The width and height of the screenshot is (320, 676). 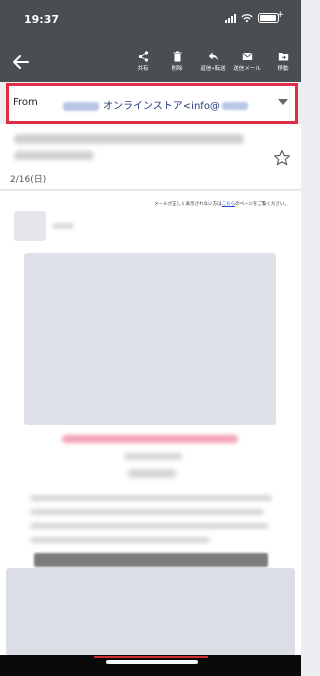 I want to click on sender-name-redacted, so click(x=81, y=106).